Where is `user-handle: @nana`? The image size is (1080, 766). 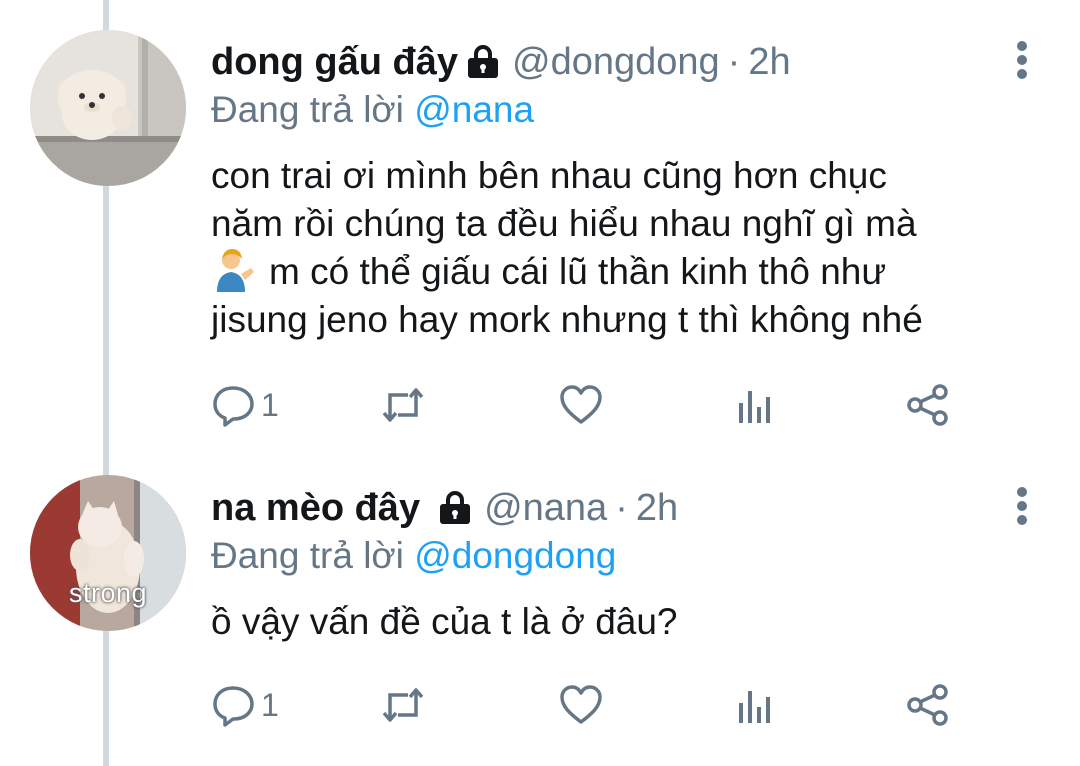 user-handle: @nana is located at coordinates (545, 508).